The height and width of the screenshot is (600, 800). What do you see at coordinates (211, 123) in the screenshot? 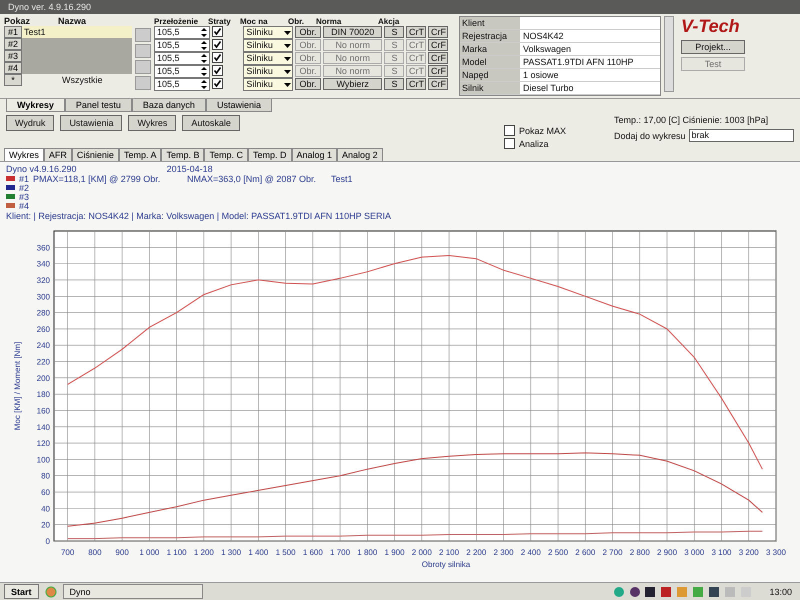
I see `toolbar-button: Autoskale` at bounding box center [211, 123].